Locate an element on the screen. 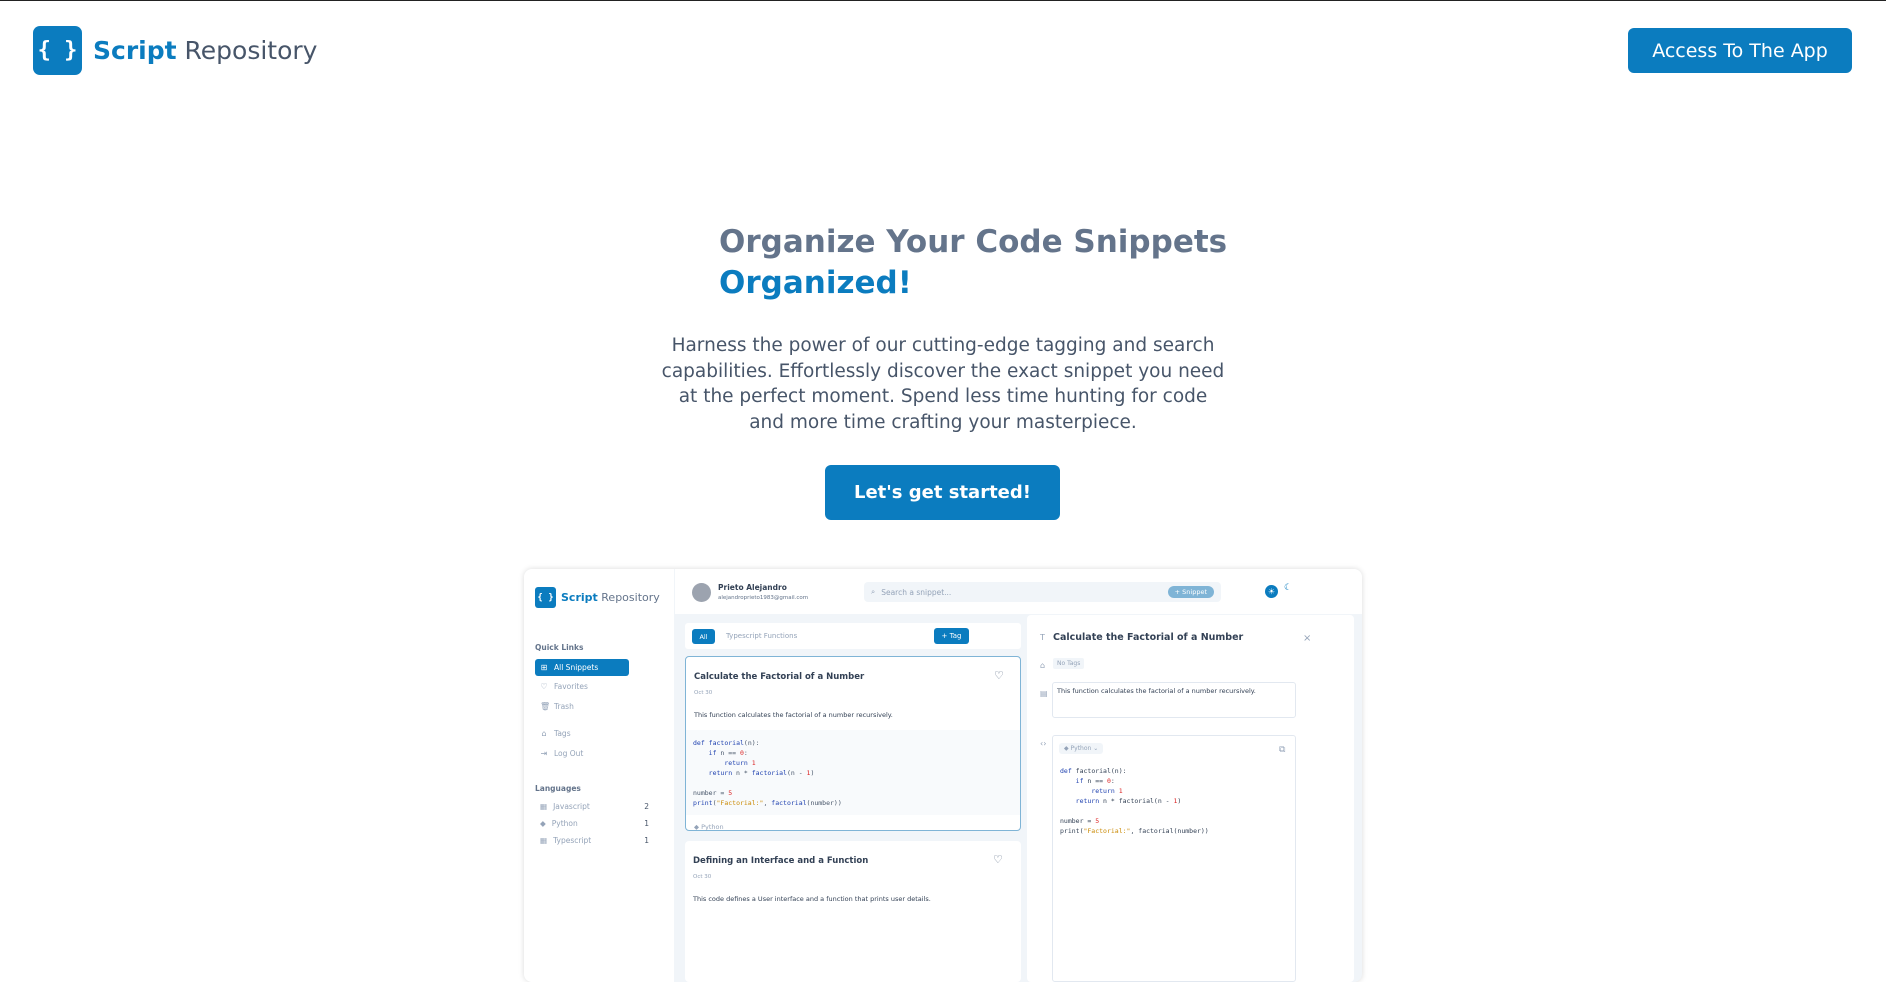  sidebar-item-all-snippets: ⊞ All Snippets is located at coordinates (582, 667).